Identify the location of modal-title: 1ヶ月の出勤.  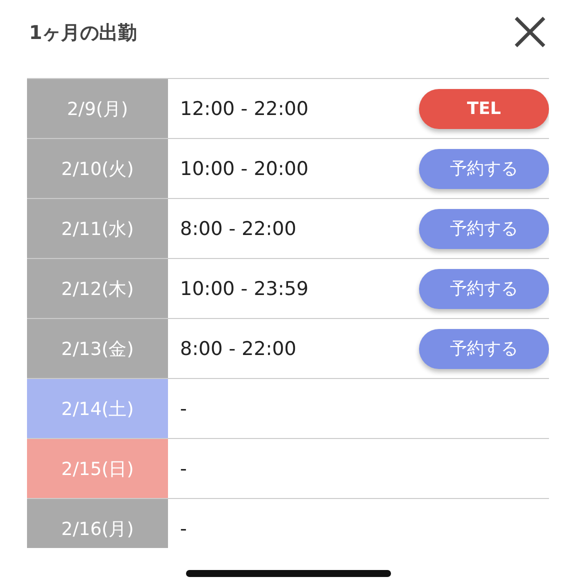
(83, 33).